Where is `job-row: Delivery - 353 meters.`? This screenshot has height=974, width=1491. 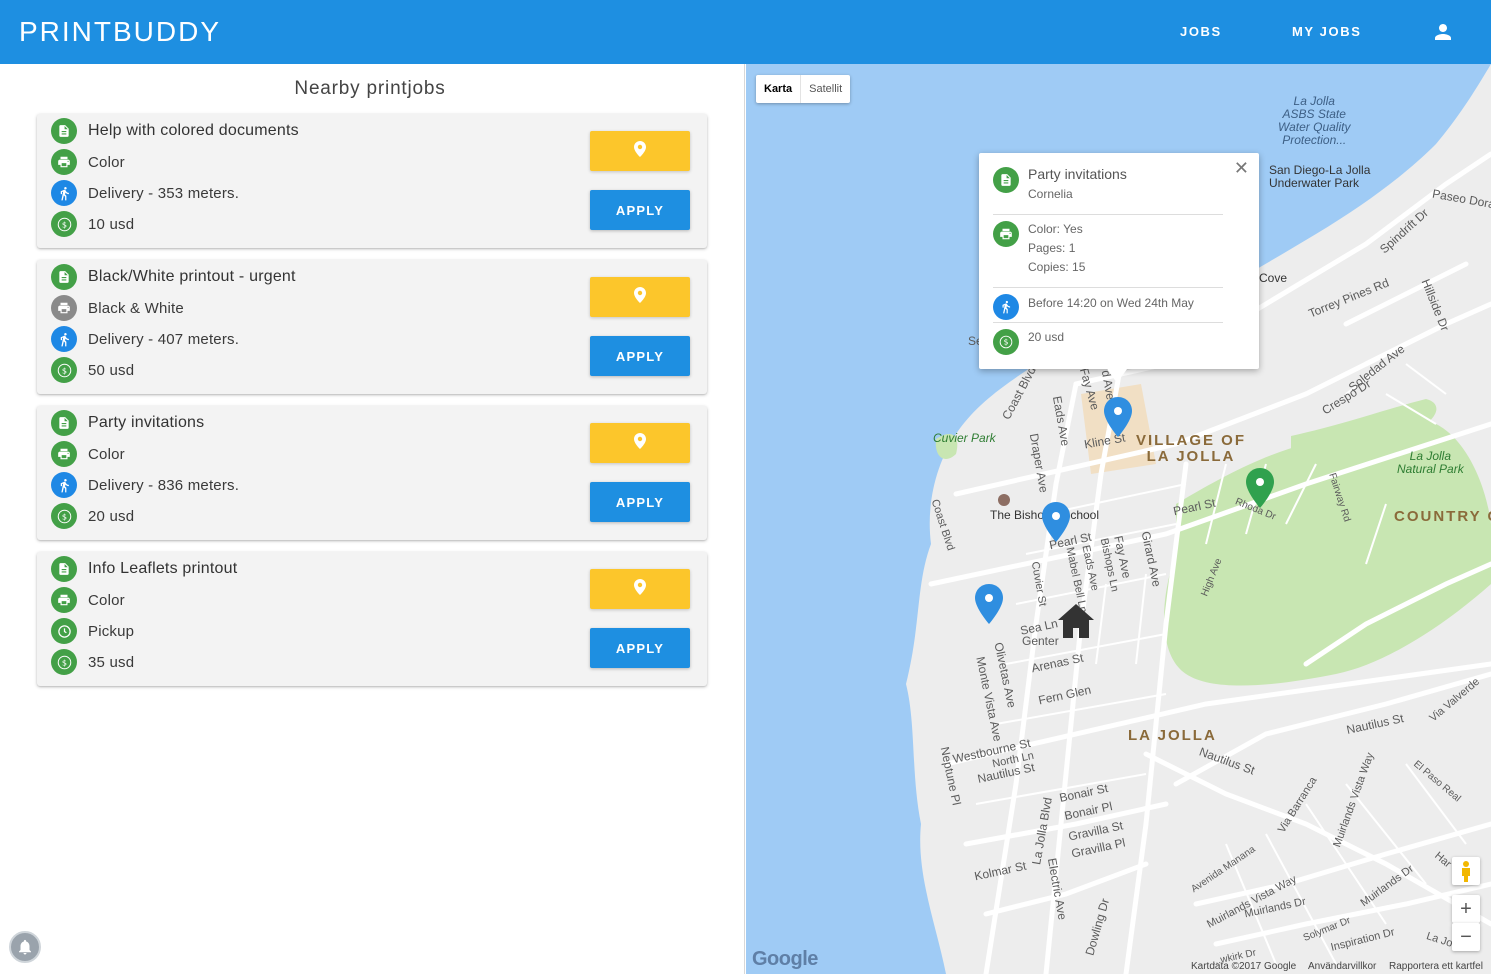 job-row: Delivery - 353 meters. is located at coordinates (145, 193).